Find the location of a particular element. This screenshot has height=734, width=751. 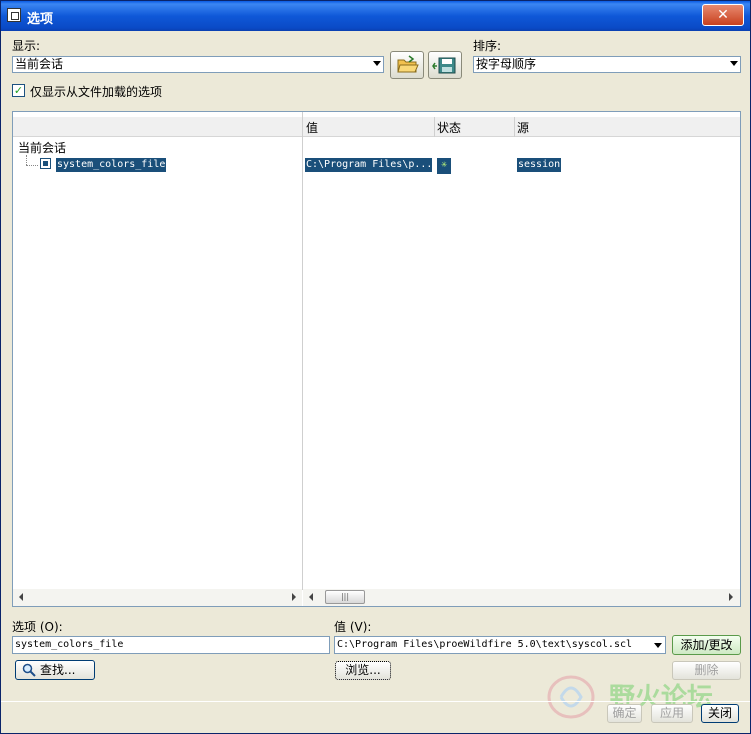

option-row-name: system_colors_file is located at coordinates (111, 165).